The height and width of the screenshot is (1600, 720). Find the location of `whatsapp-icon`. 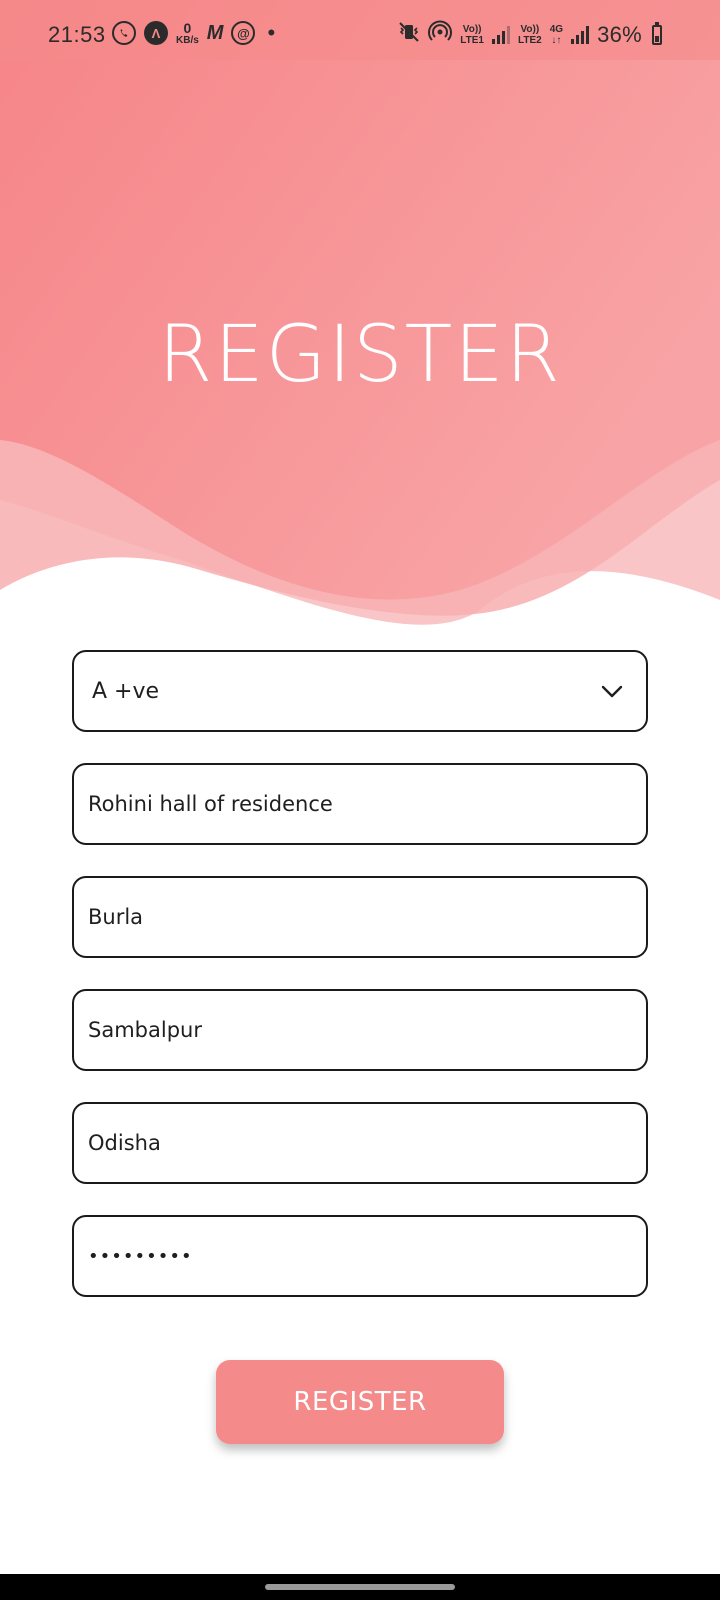

whatsapp-icon is located at coordinates (124, 33).